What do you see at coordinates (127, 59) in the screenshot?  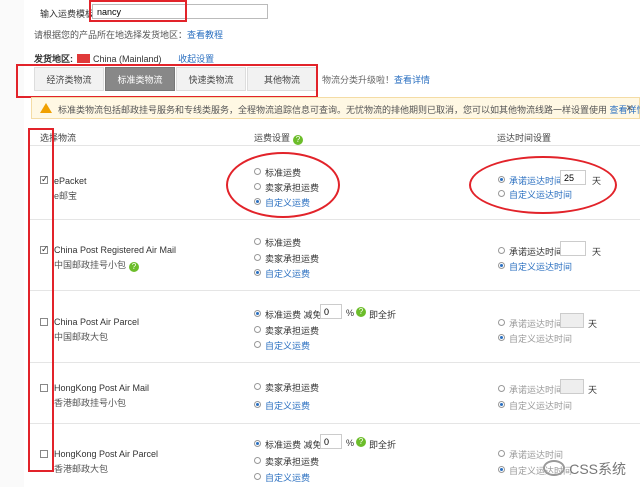 I see `origin-country: China (Mainland)` at bounding box center [127, 59].